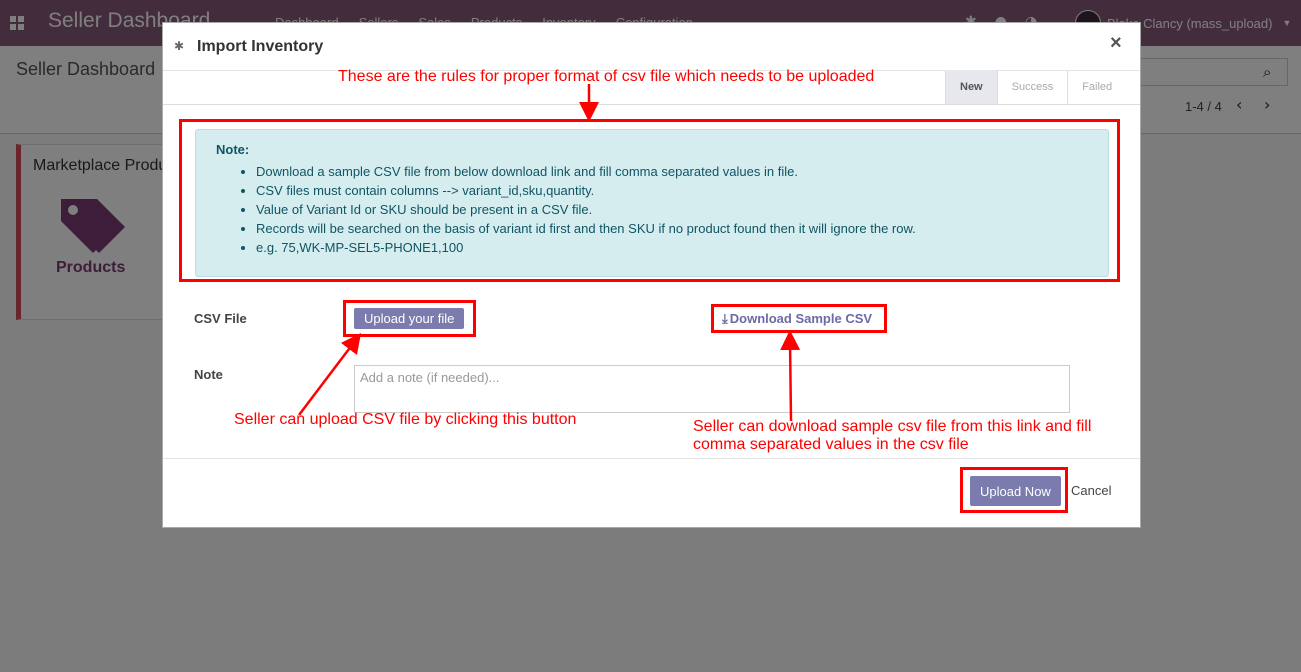 Image resolution: width=1301 pixels, height=672 pixels. What do you see at coordinates (790, 376) in the screenshot?
I see `arrow-to-download` at bounding box center [790, 376].